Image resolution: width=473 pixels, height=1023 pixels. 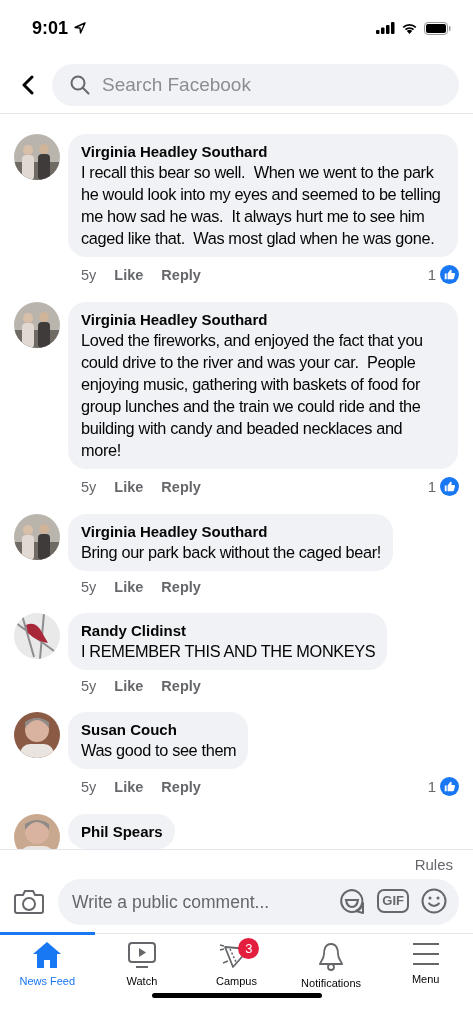 What do you see at coordinates (47, 955) in the screenshot?
I see `home-icon` at bounding box center [47, 955].